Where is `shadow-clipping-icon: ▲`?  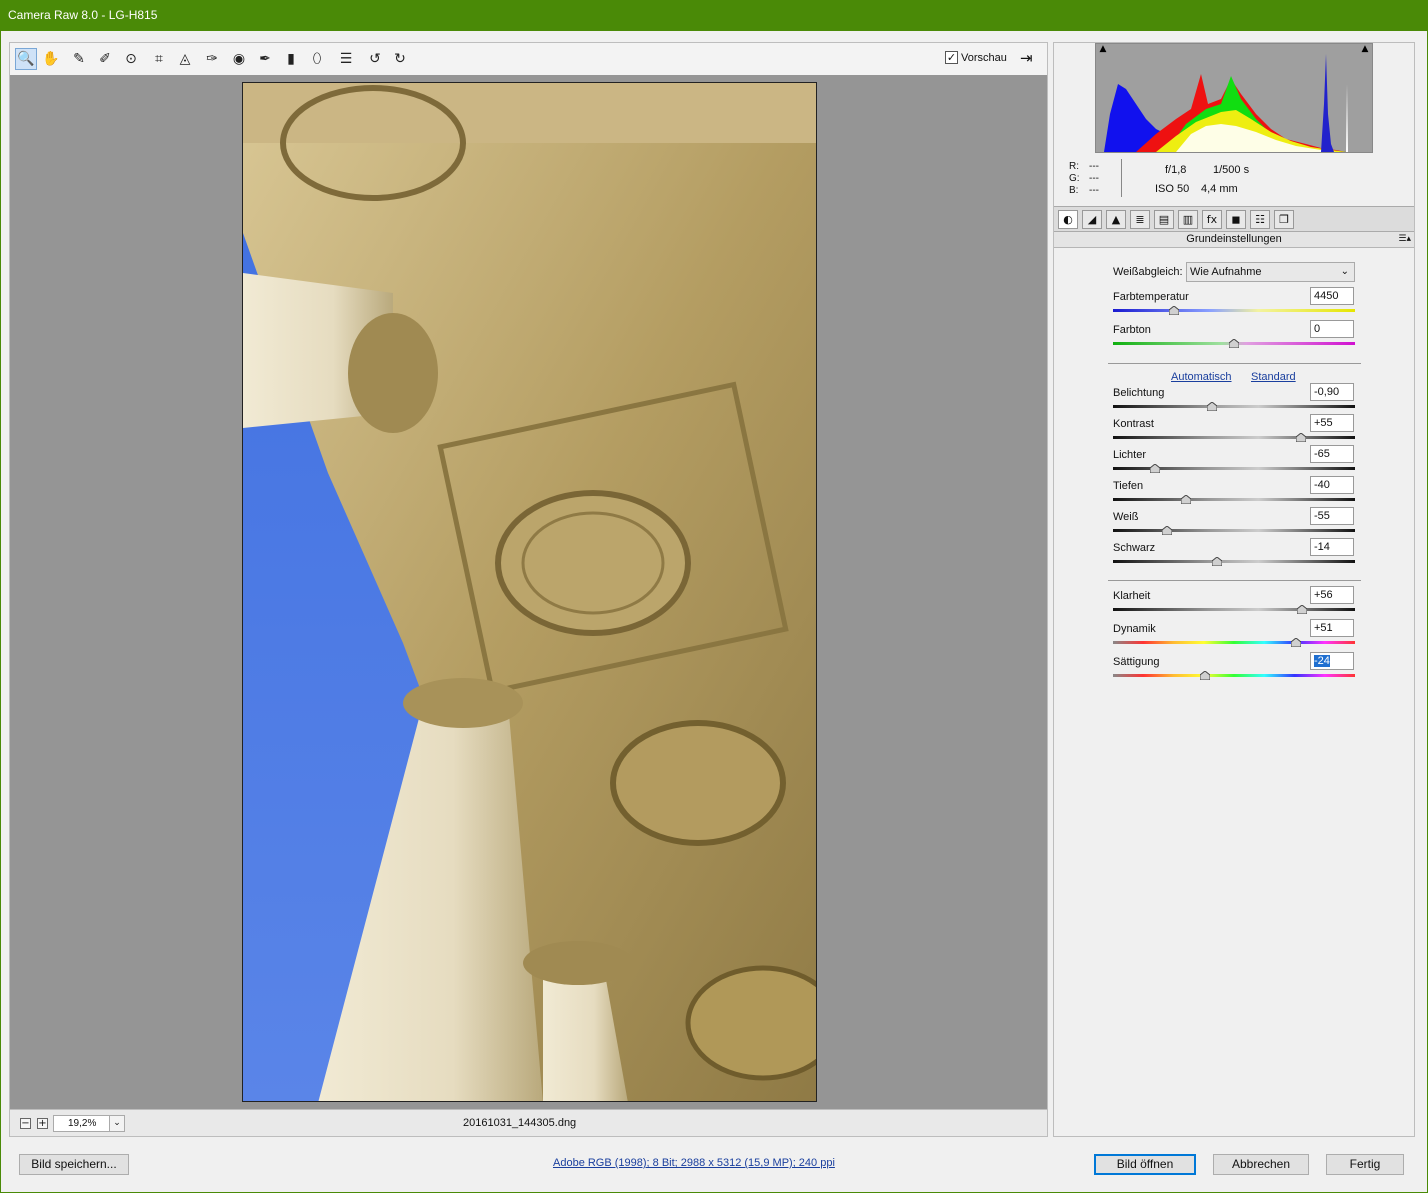 shadow-clipping-icon: ▲ is located at coordinates (1103, 49).